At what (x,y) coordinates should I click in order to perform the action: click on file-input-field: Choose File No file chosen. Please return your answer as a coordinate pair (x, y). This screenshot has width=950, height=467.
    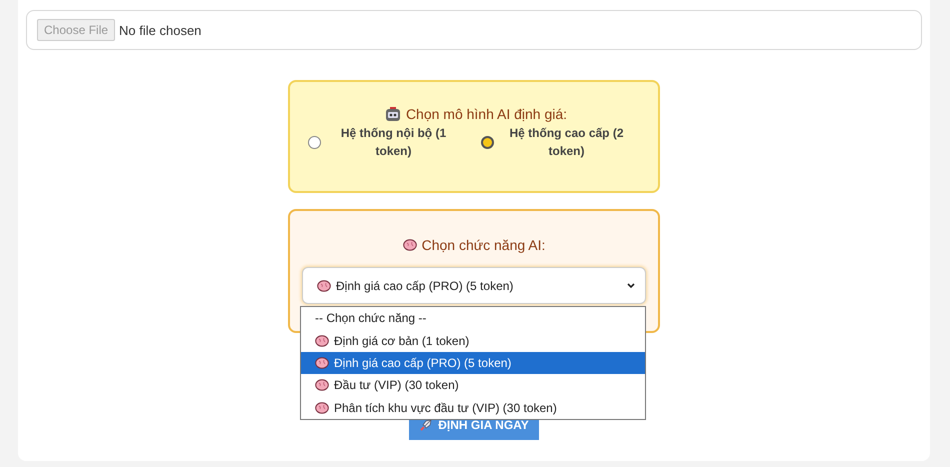
    Looking at the image, I should click on (474, 30).